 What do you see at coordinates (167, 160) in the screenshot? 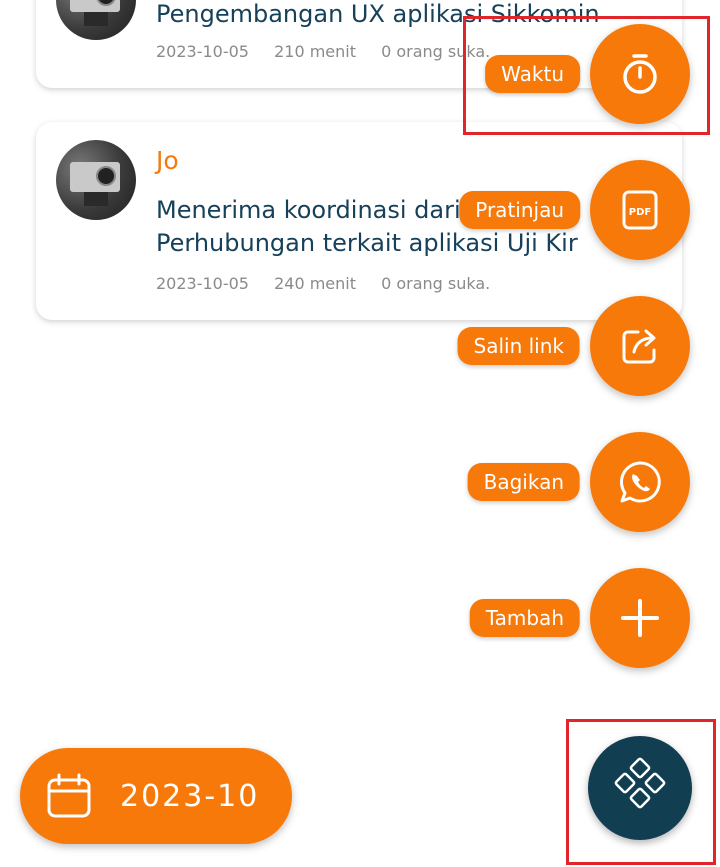
I see `author-name: Jo` at bounding box center [167, 160].